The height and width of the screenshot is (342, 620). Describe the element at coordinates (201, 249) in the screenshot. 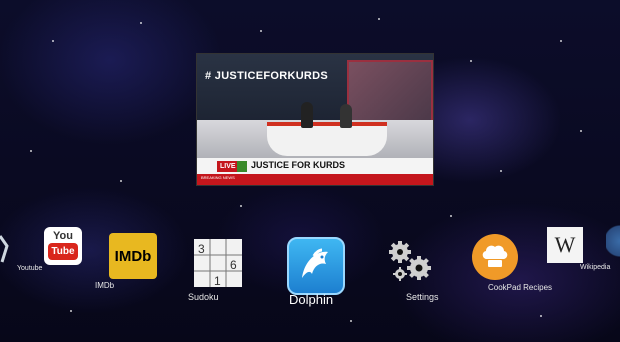

I see `sudoku-digit: 3` at that location.